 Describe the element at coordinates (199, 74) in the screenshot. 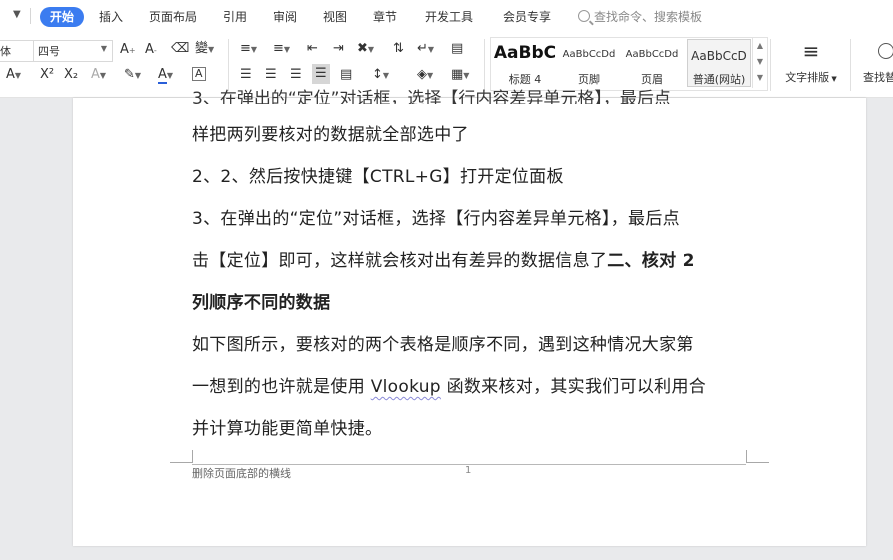

I see `char-border-icon: A` at that location.